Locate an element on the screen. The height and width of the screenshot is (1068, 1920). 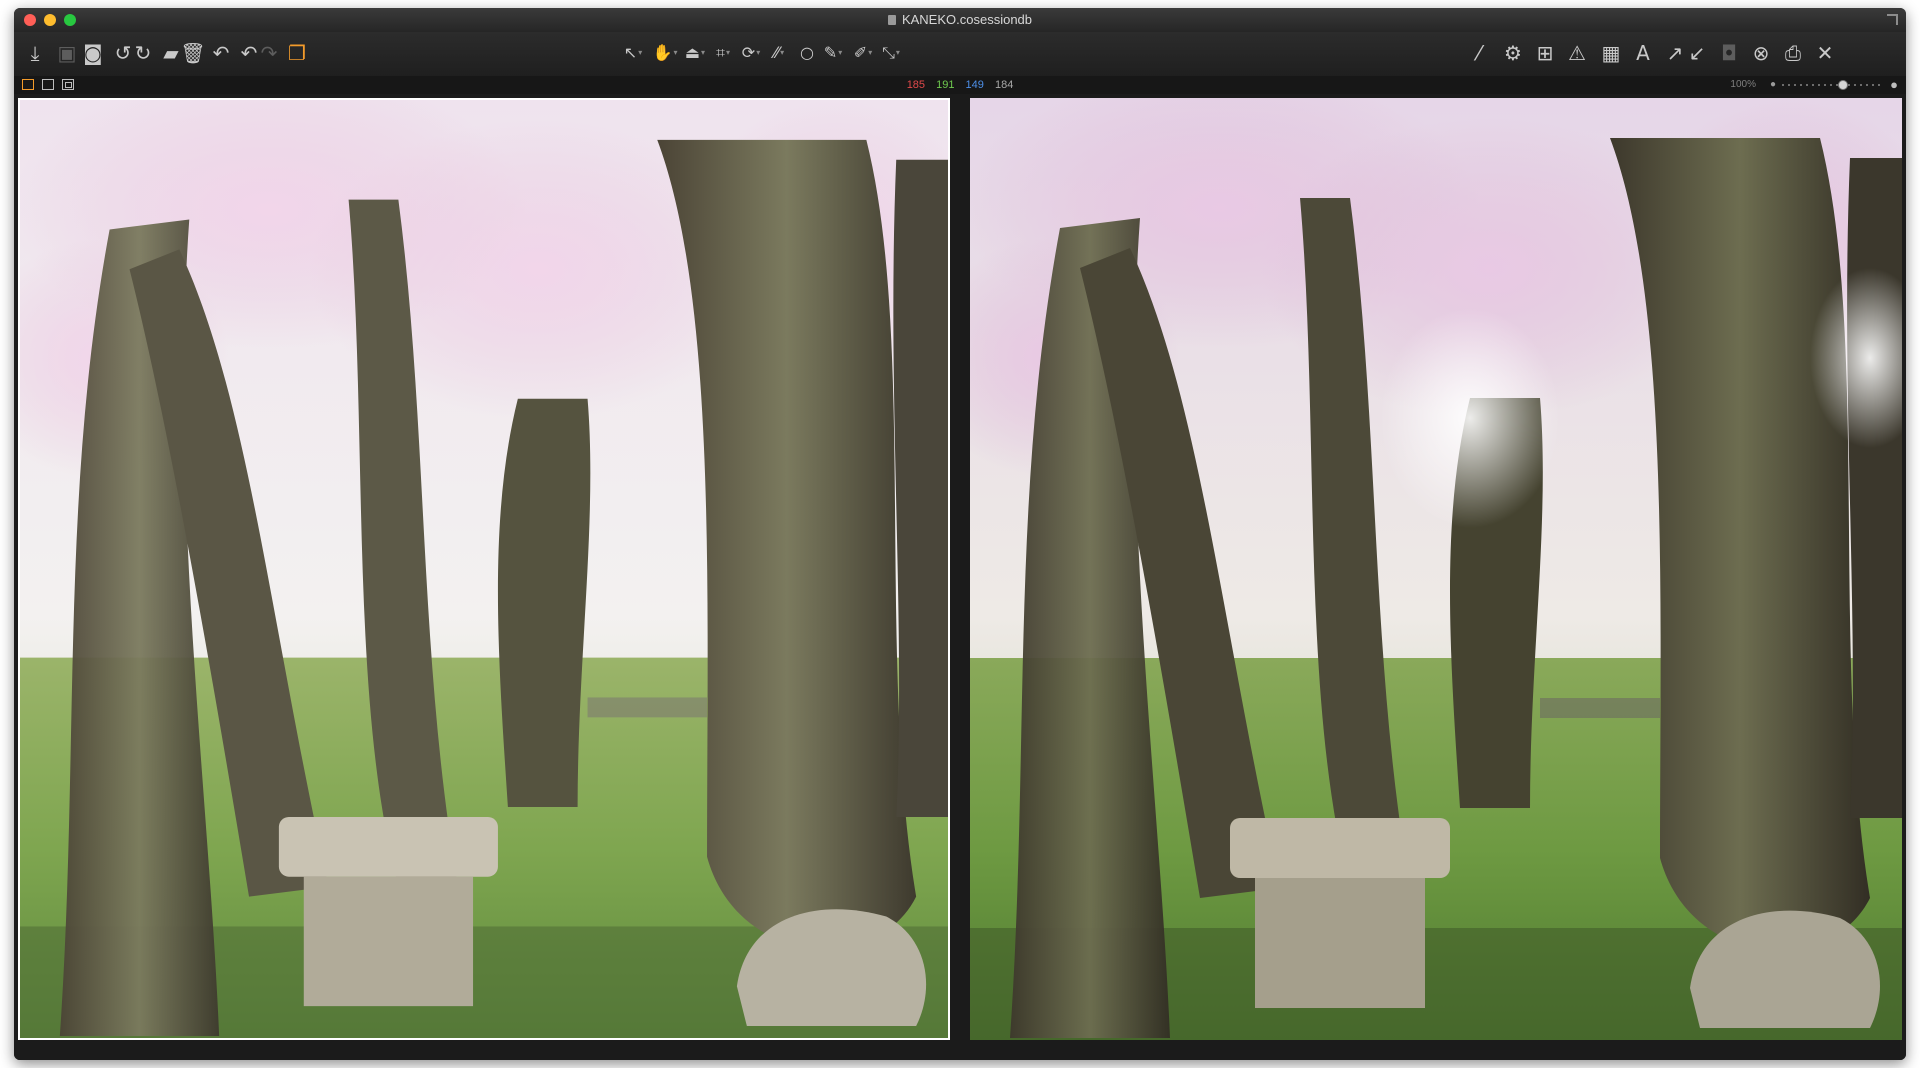
zoom-in-person-icon: ● is located at coordinates (1894, 84).